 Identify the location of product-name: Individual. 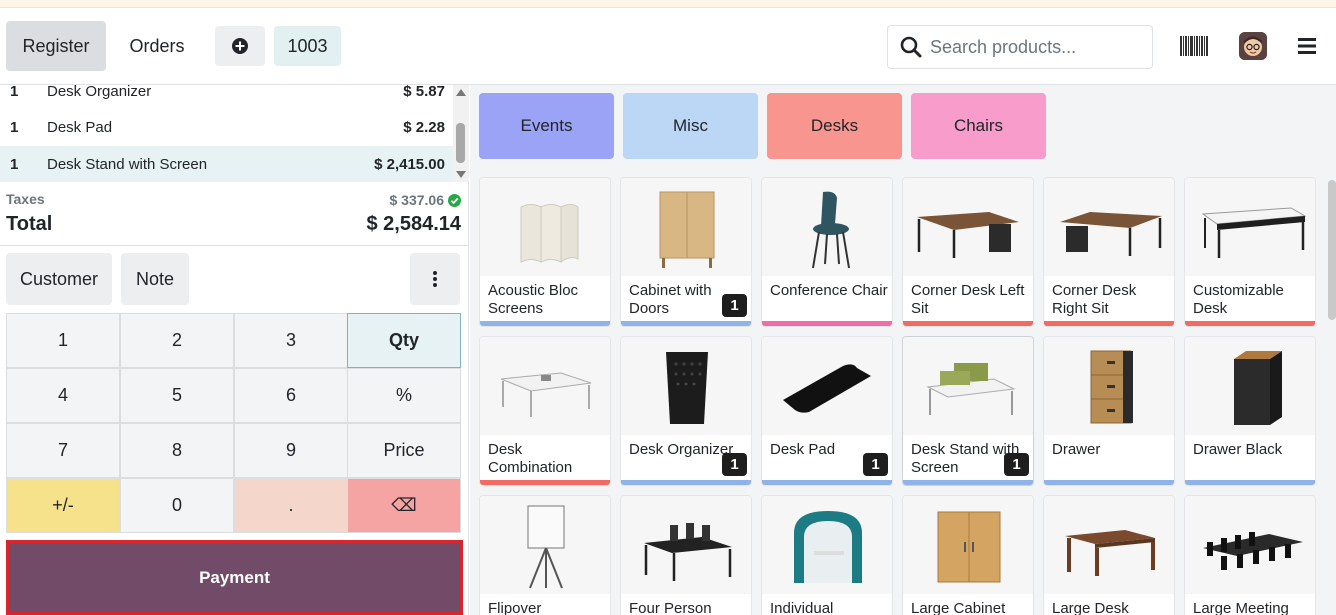
(802, 607).